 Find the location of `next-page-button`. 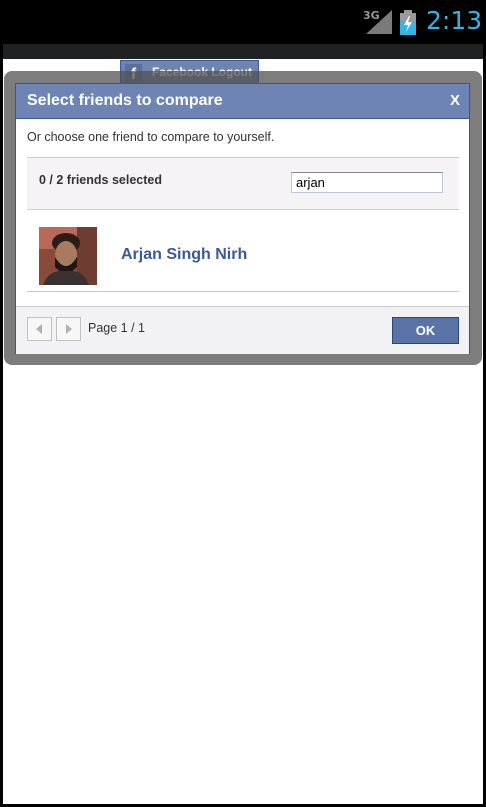

next-page-button is located at coordinates (68, 329).